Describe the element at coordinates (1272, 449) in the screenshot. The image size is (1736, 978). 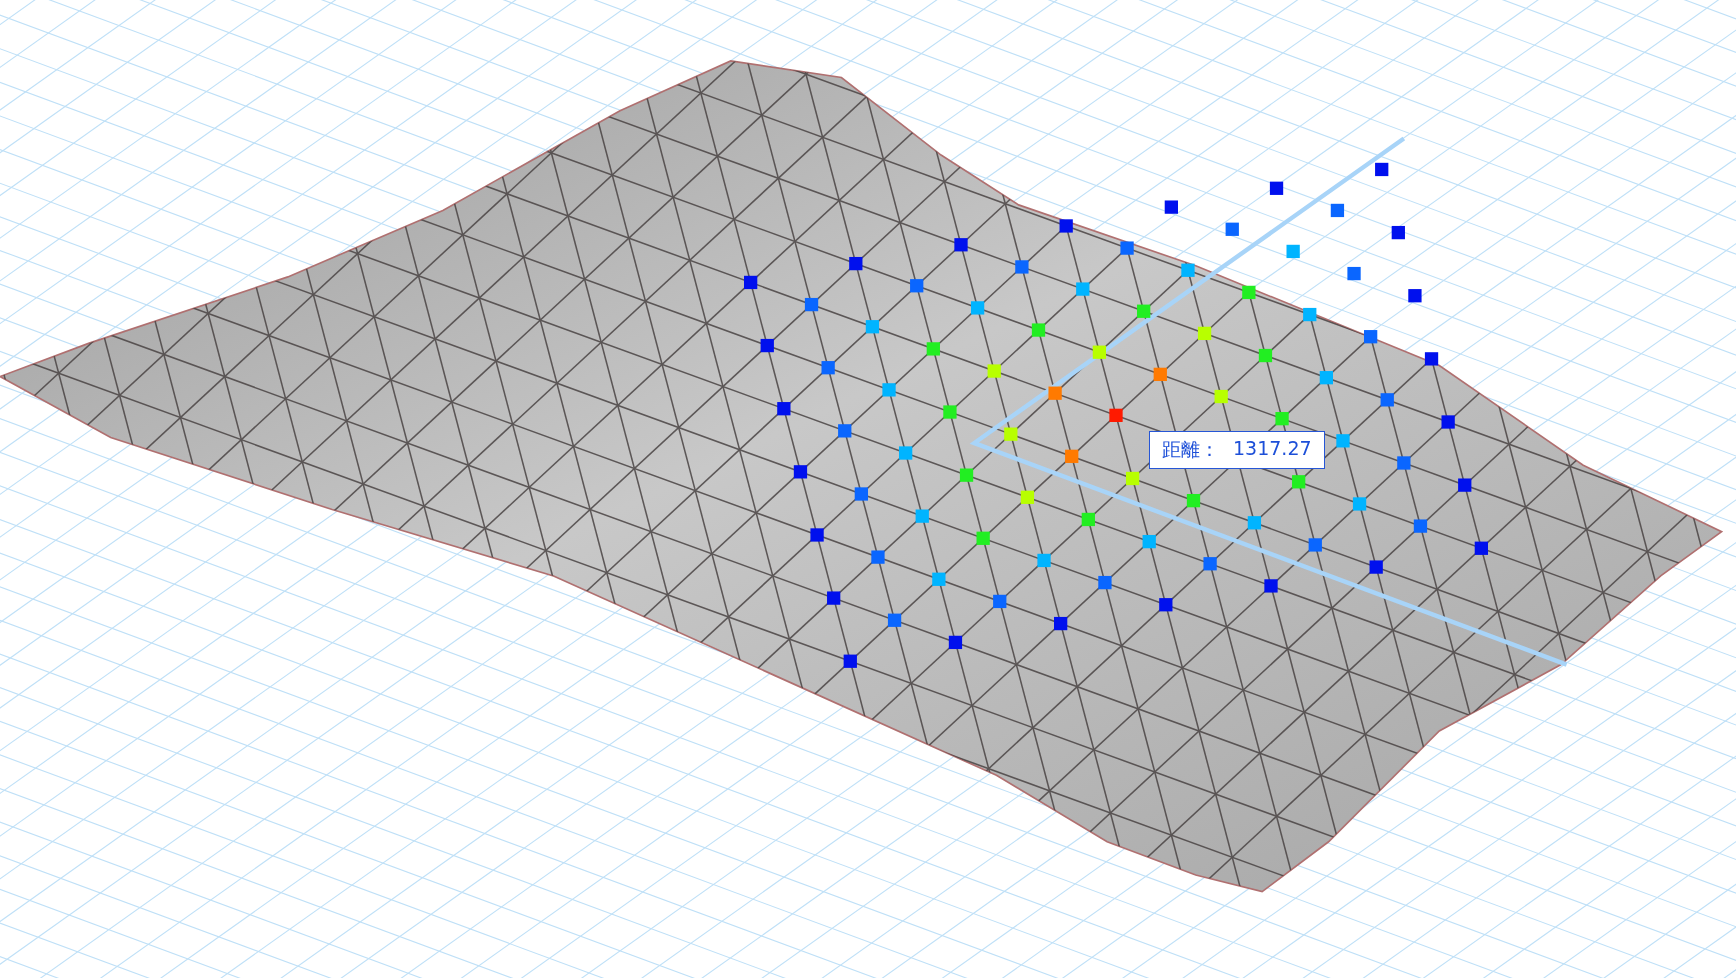
I see `distance-value: 1317.27` at that location.